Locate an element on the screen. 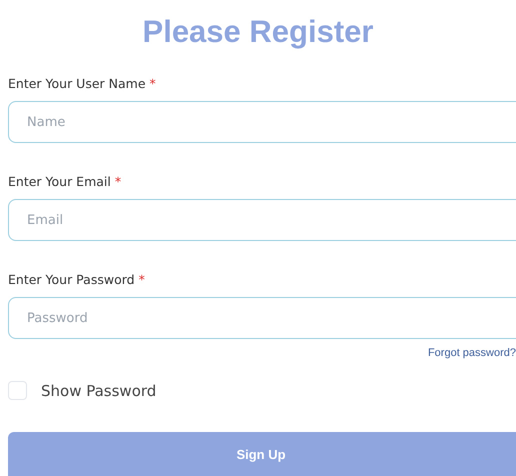 The height and width of the screenshot is (476, 516). field-label: Enter Your Password is located at coordinates (71, 280).